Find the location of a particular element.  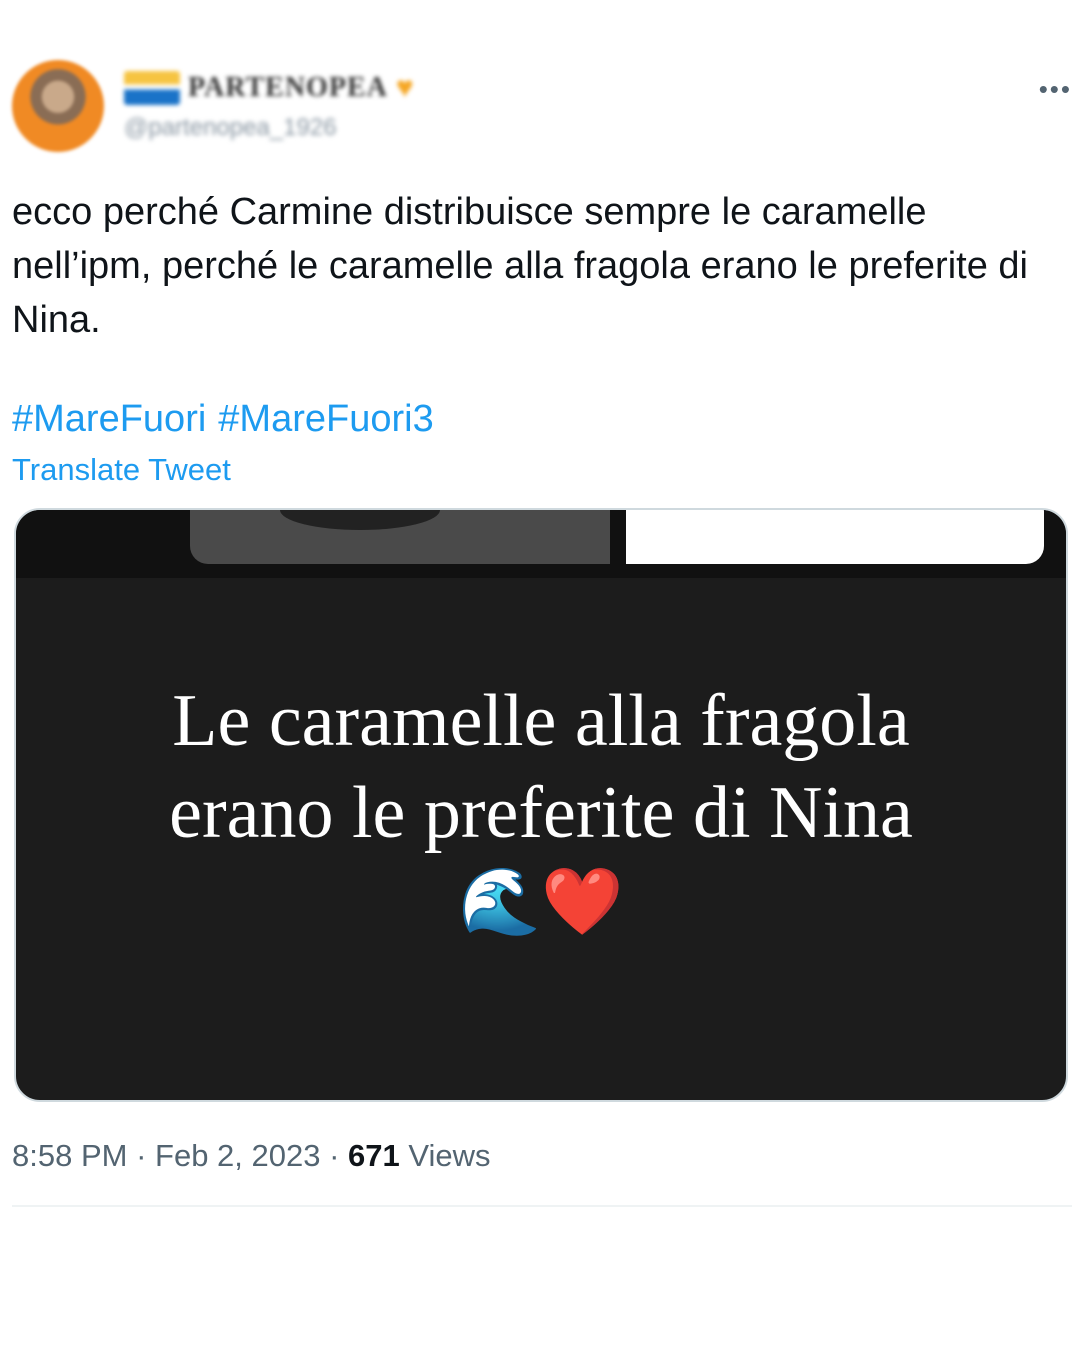

avatar is located at coordinates (58, 106).